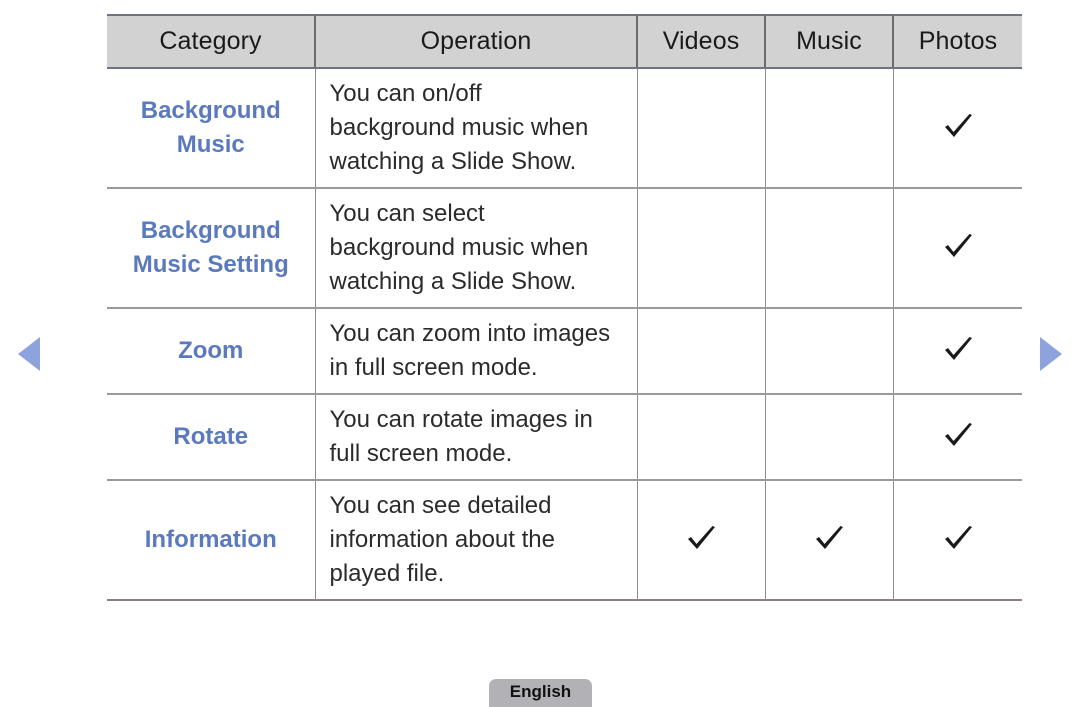 The width and height of the screenshot is (1080, 707). What do you see at coordinates (540, 693) in the screenshot?
I see `language-button: English` at bounding box center [540, 693].